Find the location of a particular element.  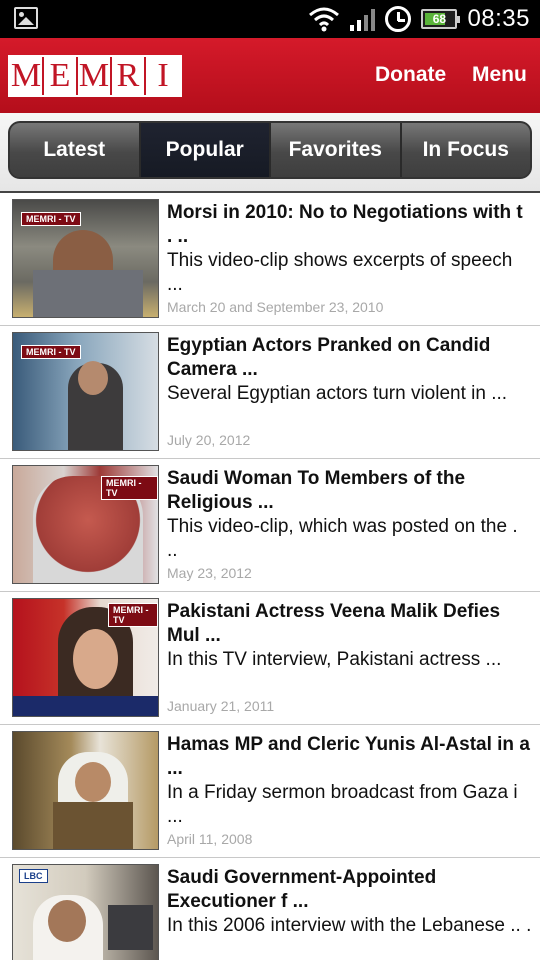

battery-level: 68 is located at coordinates (439, 19).